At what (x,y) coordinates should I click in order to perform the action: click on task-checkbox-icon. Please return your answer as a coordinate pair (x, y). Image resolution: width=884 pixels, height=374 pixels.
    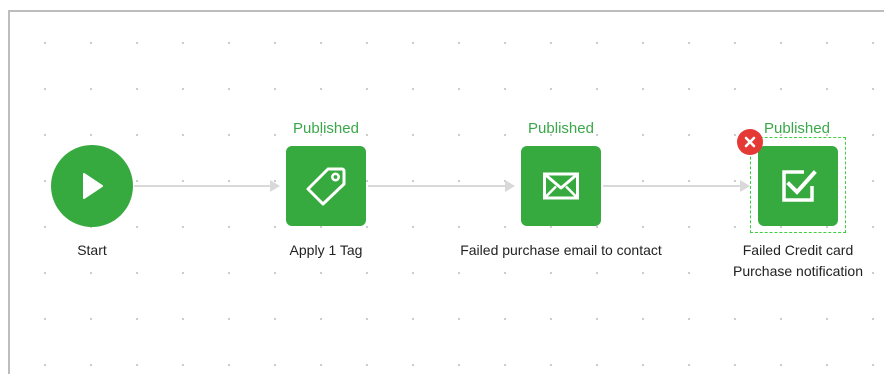
    Looking at the image, I should click on (799, 186).